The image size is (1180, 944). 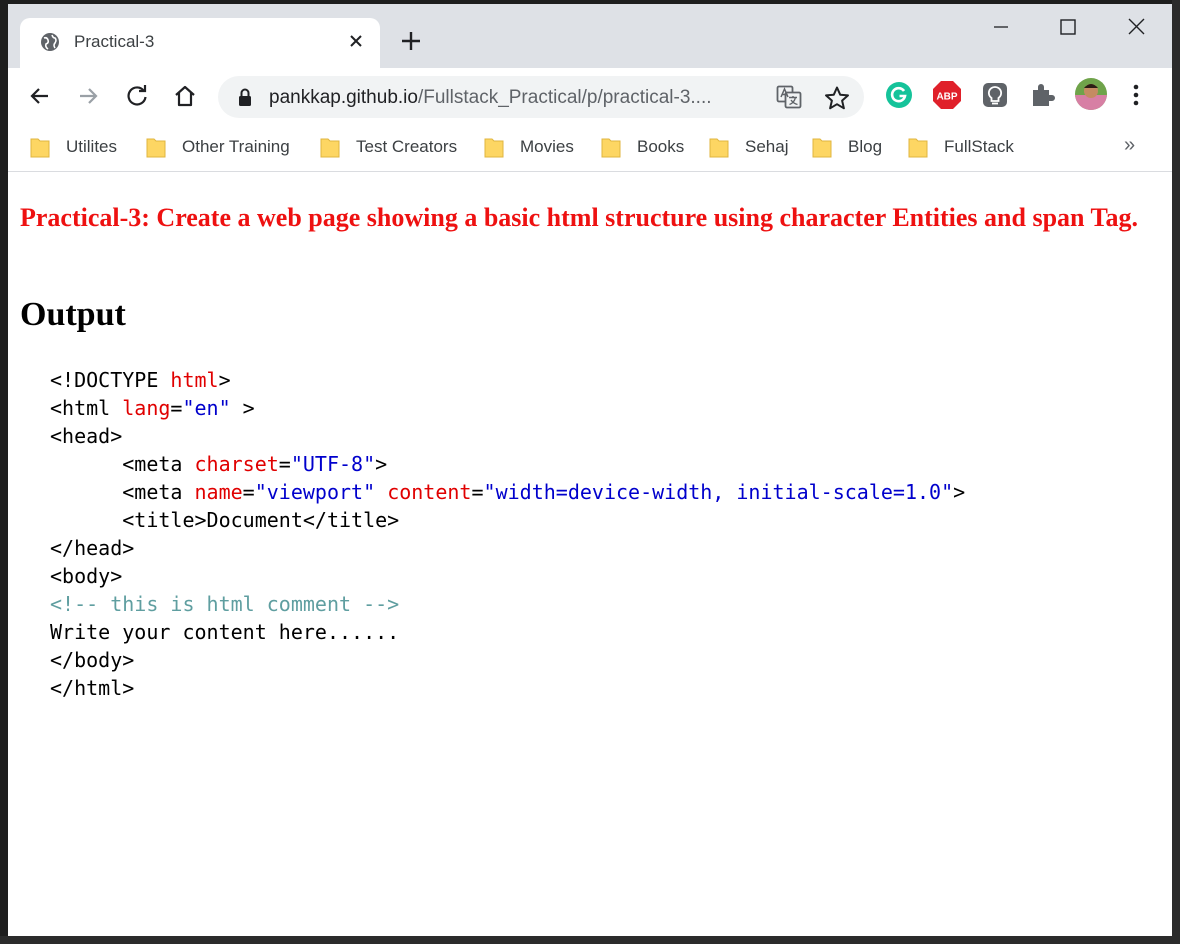 I want to click on code-text: </body>, so click(x=92, y=660).